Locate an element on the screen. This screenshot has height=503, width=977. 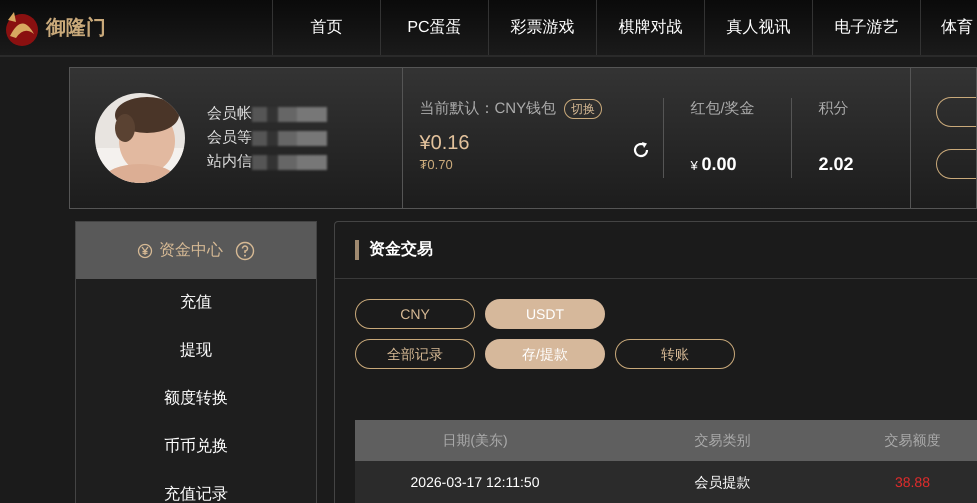
filter-tab: 全部记录 is located at coordinates (415, 354).